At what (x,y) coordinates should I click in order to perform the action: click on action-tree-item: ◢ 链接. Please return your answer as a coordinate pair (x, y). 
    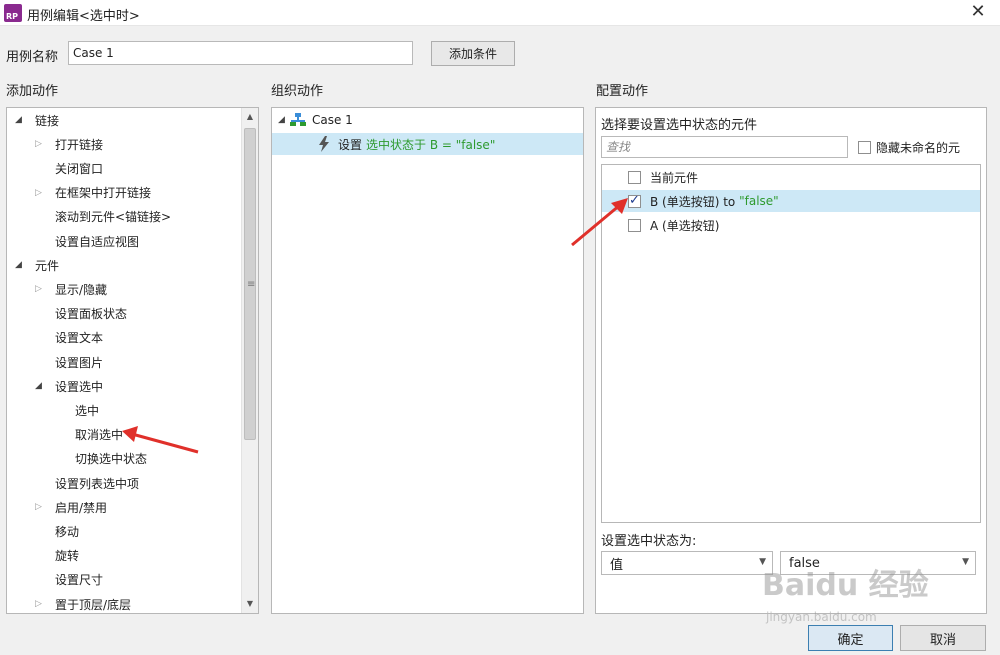
    Looking at the image, I should click on (37, 120).